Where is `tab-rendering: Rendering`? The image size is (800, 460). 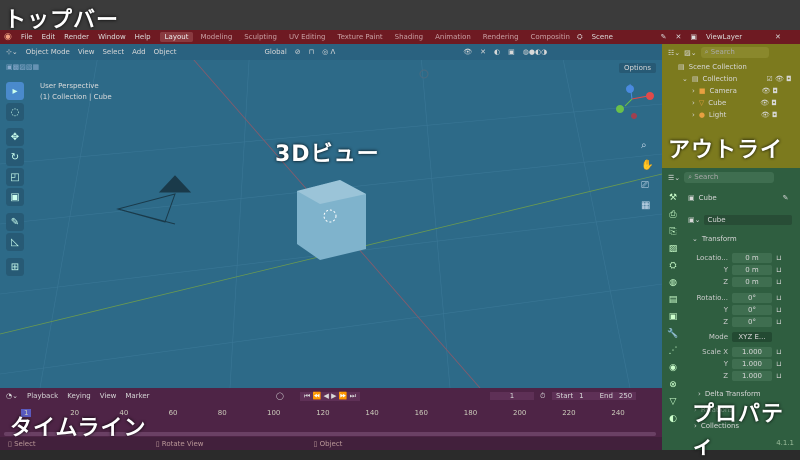
tab-rendering: Rendering is located at coordinates (501, 37).